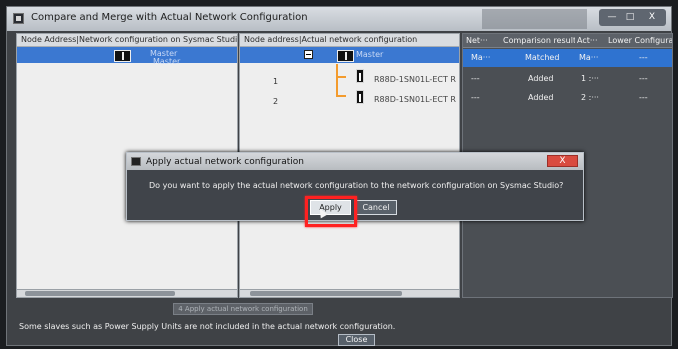  What do you see at coordinates (589, 57) in the screenshot?
I see `actual-cell: Ma···` at bounding box center [589, 57].